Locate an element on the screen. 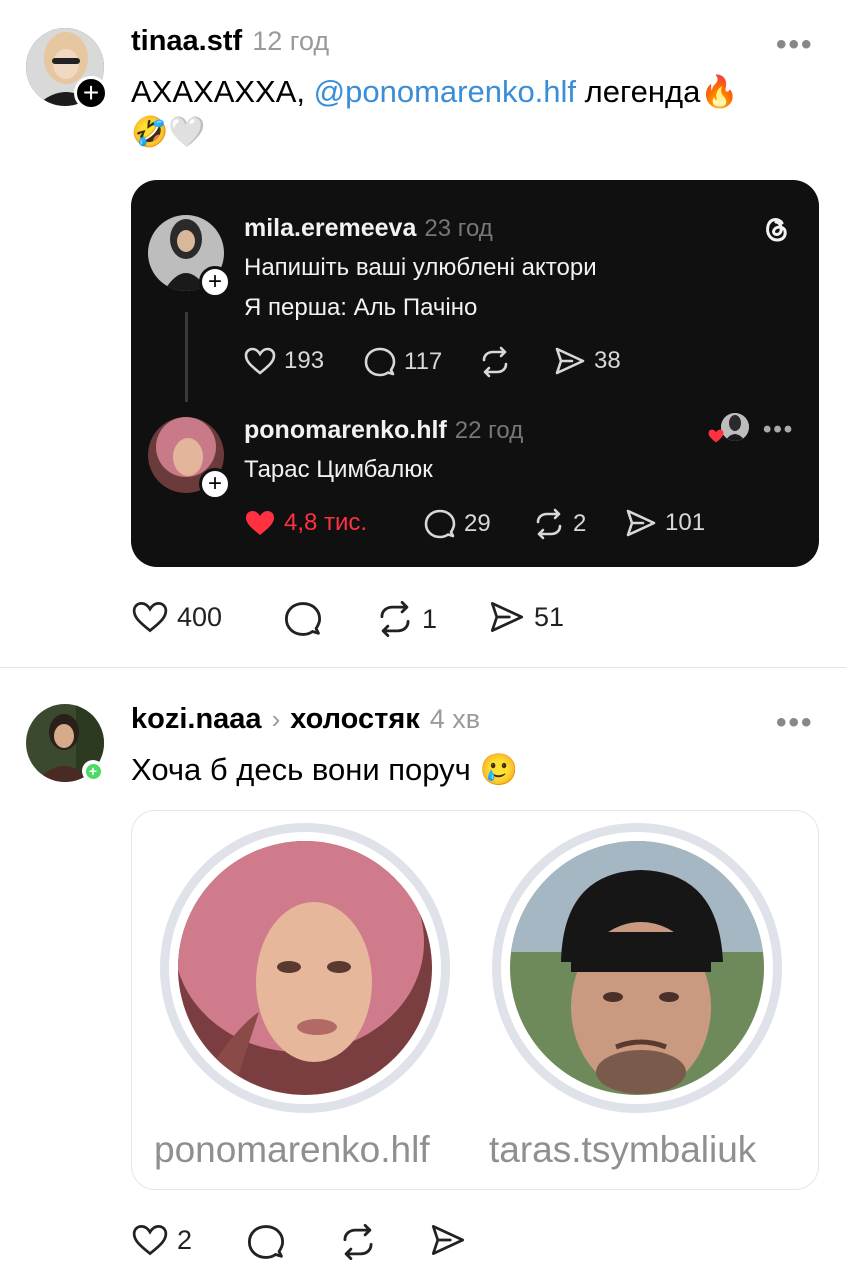 This screenshot has width=846, height=1280. share-button: 101 is located at coordinates (665, 523).